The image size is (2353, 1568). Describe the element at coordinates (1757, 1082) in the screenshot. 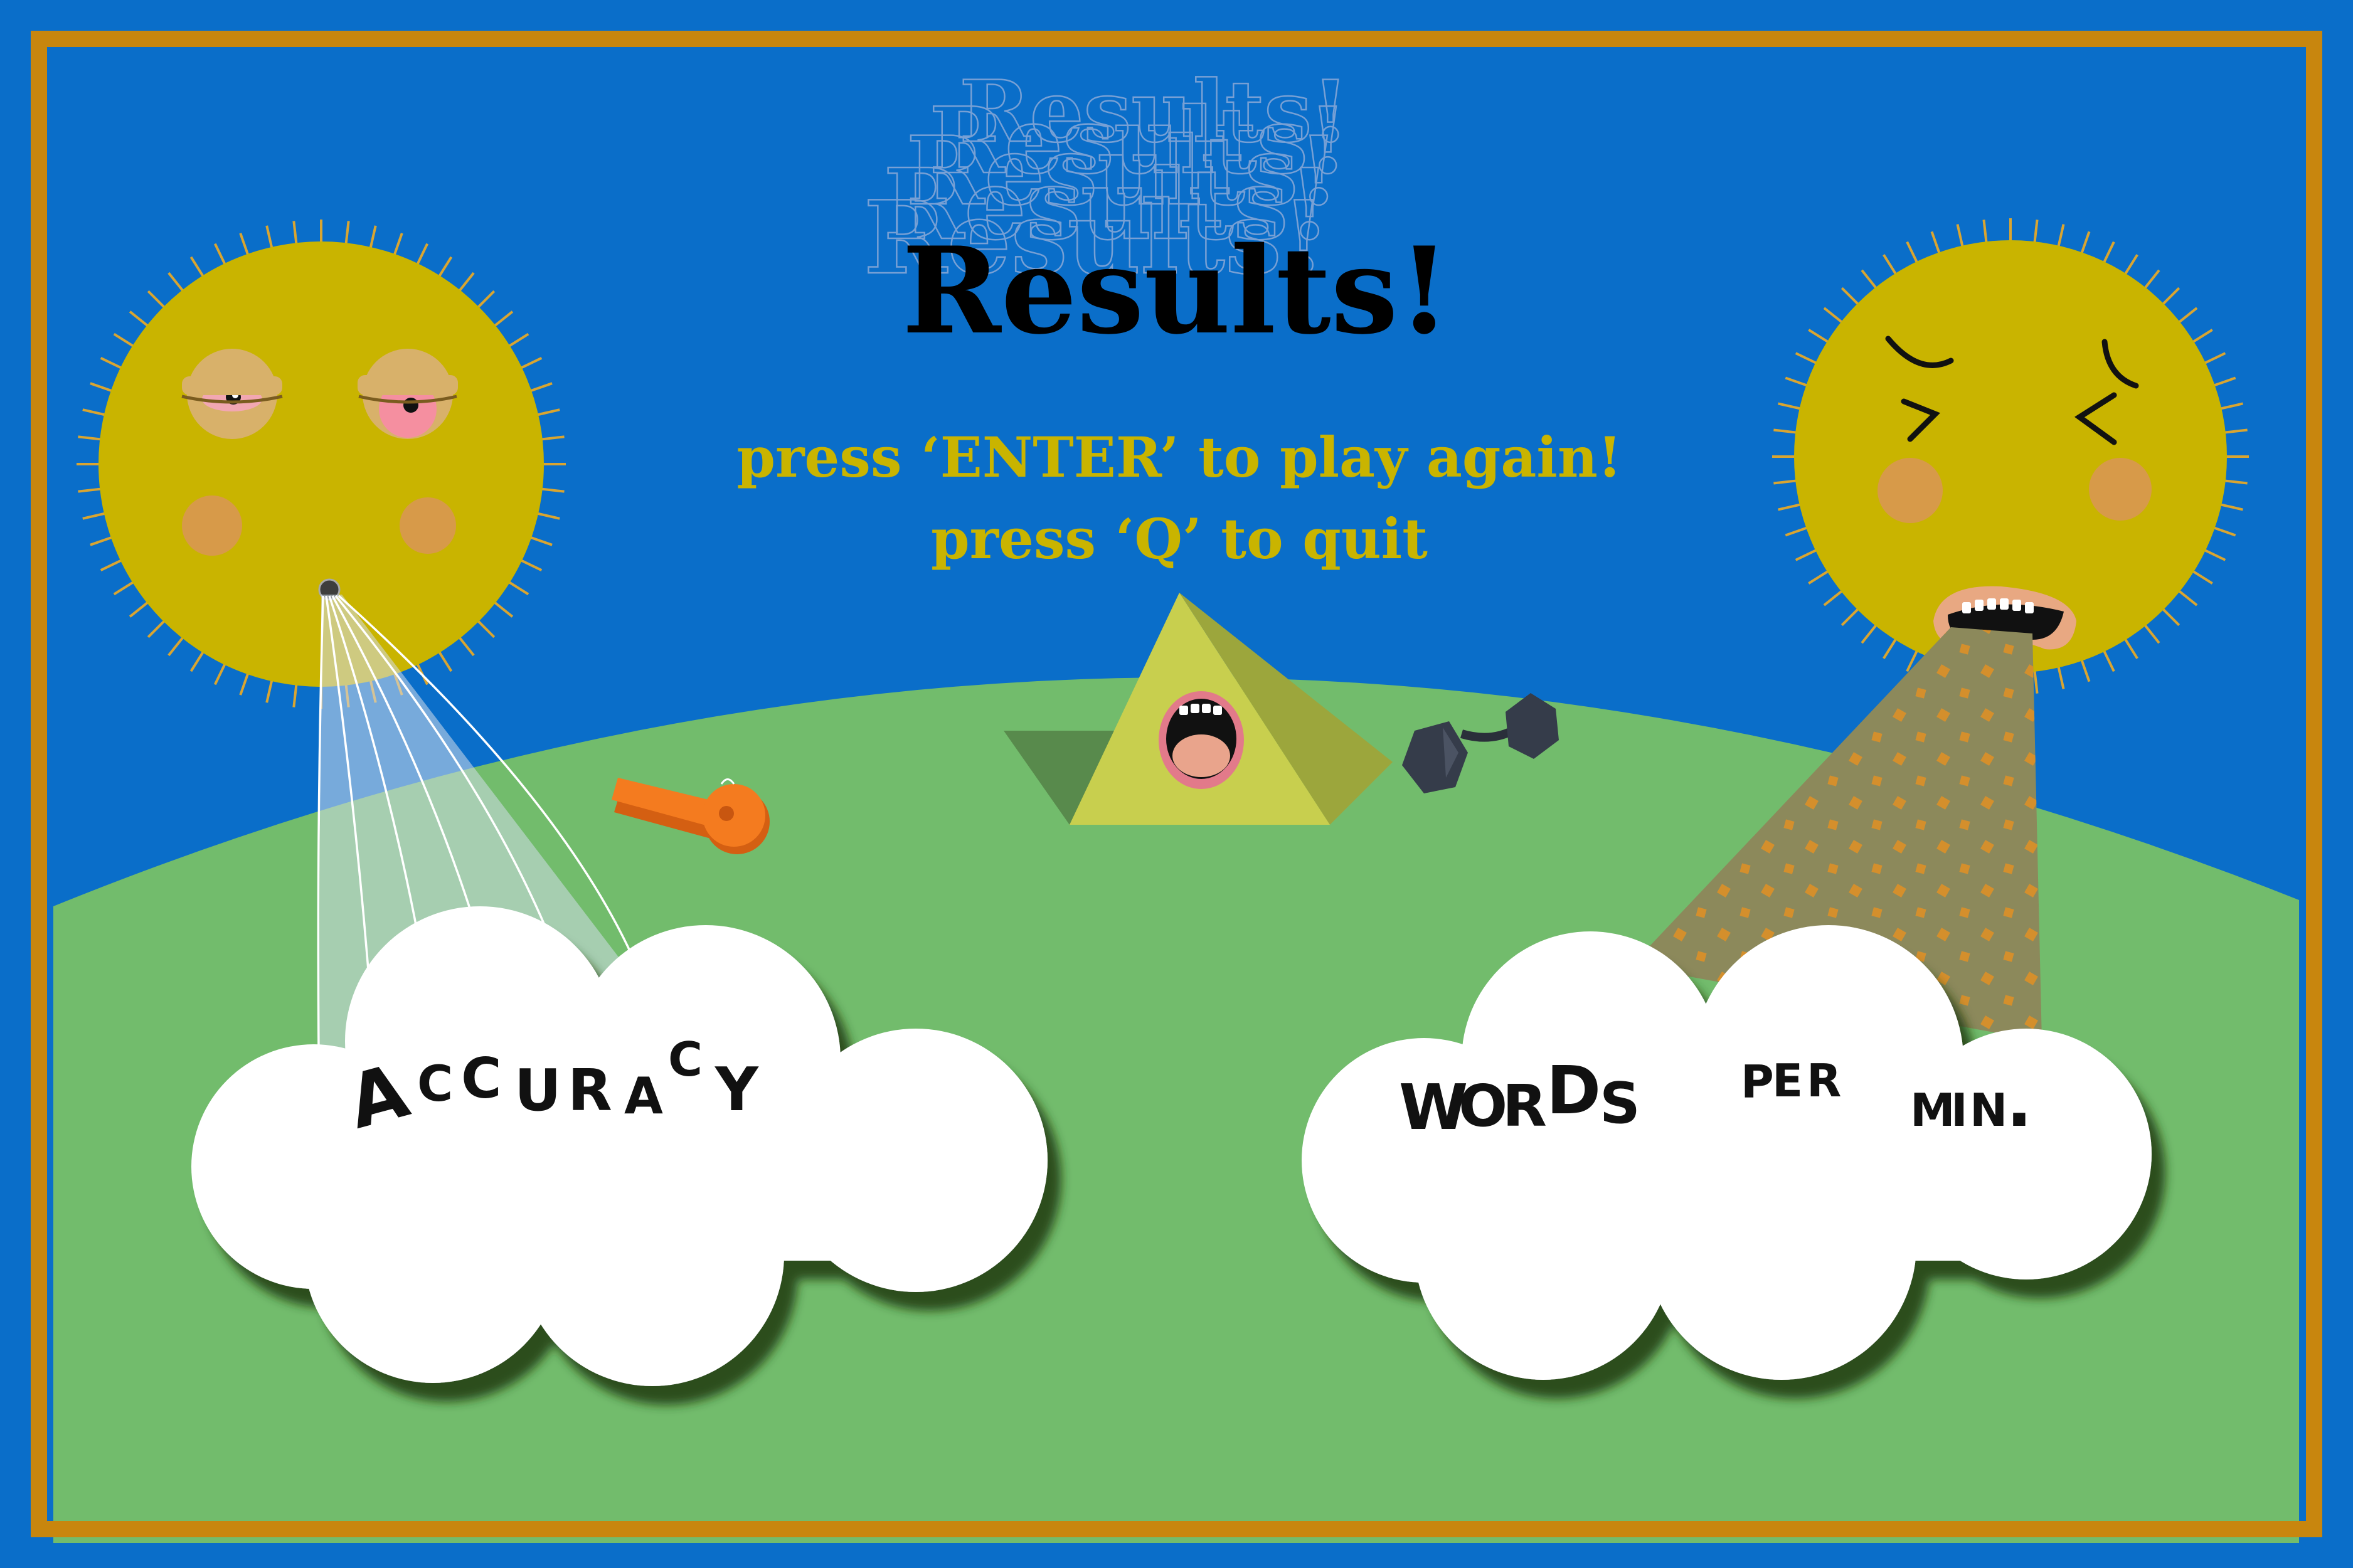

I see `wpm-letter: P` at that location.